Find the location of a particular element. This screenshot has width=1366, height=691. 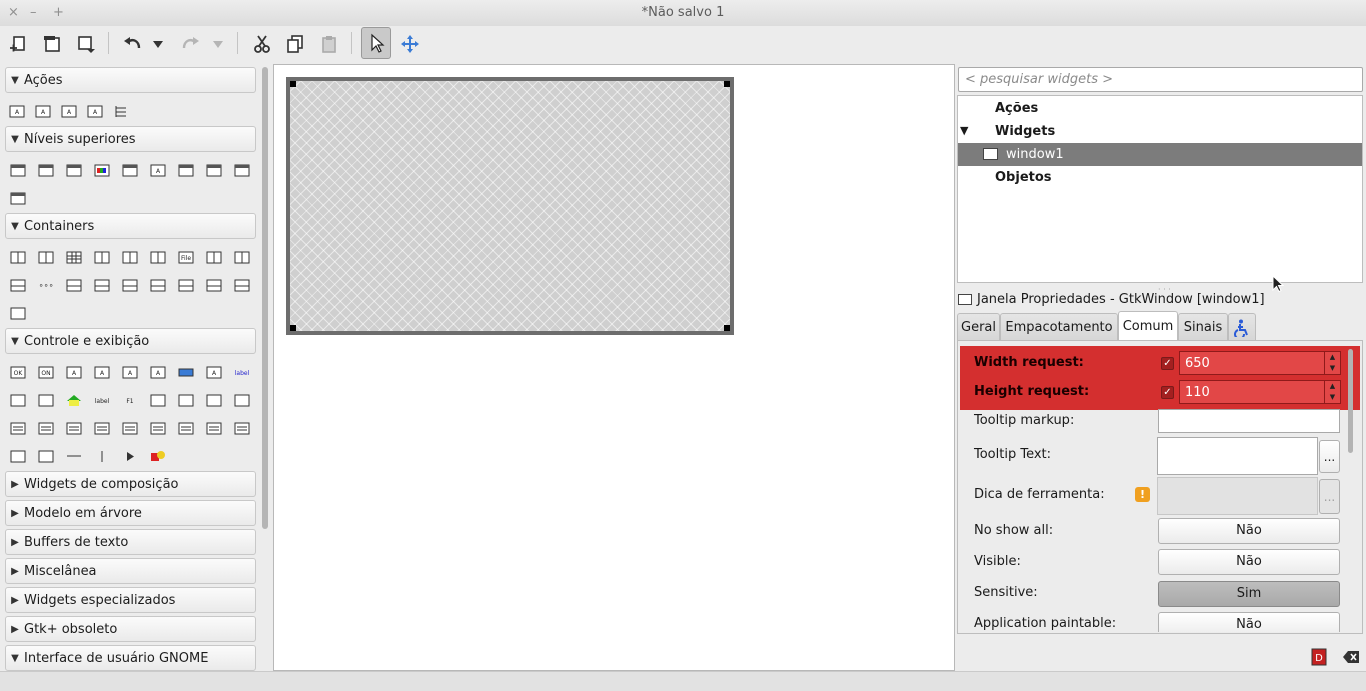

no-show-all-toggle: Não is located at coordinates (1249, 531).